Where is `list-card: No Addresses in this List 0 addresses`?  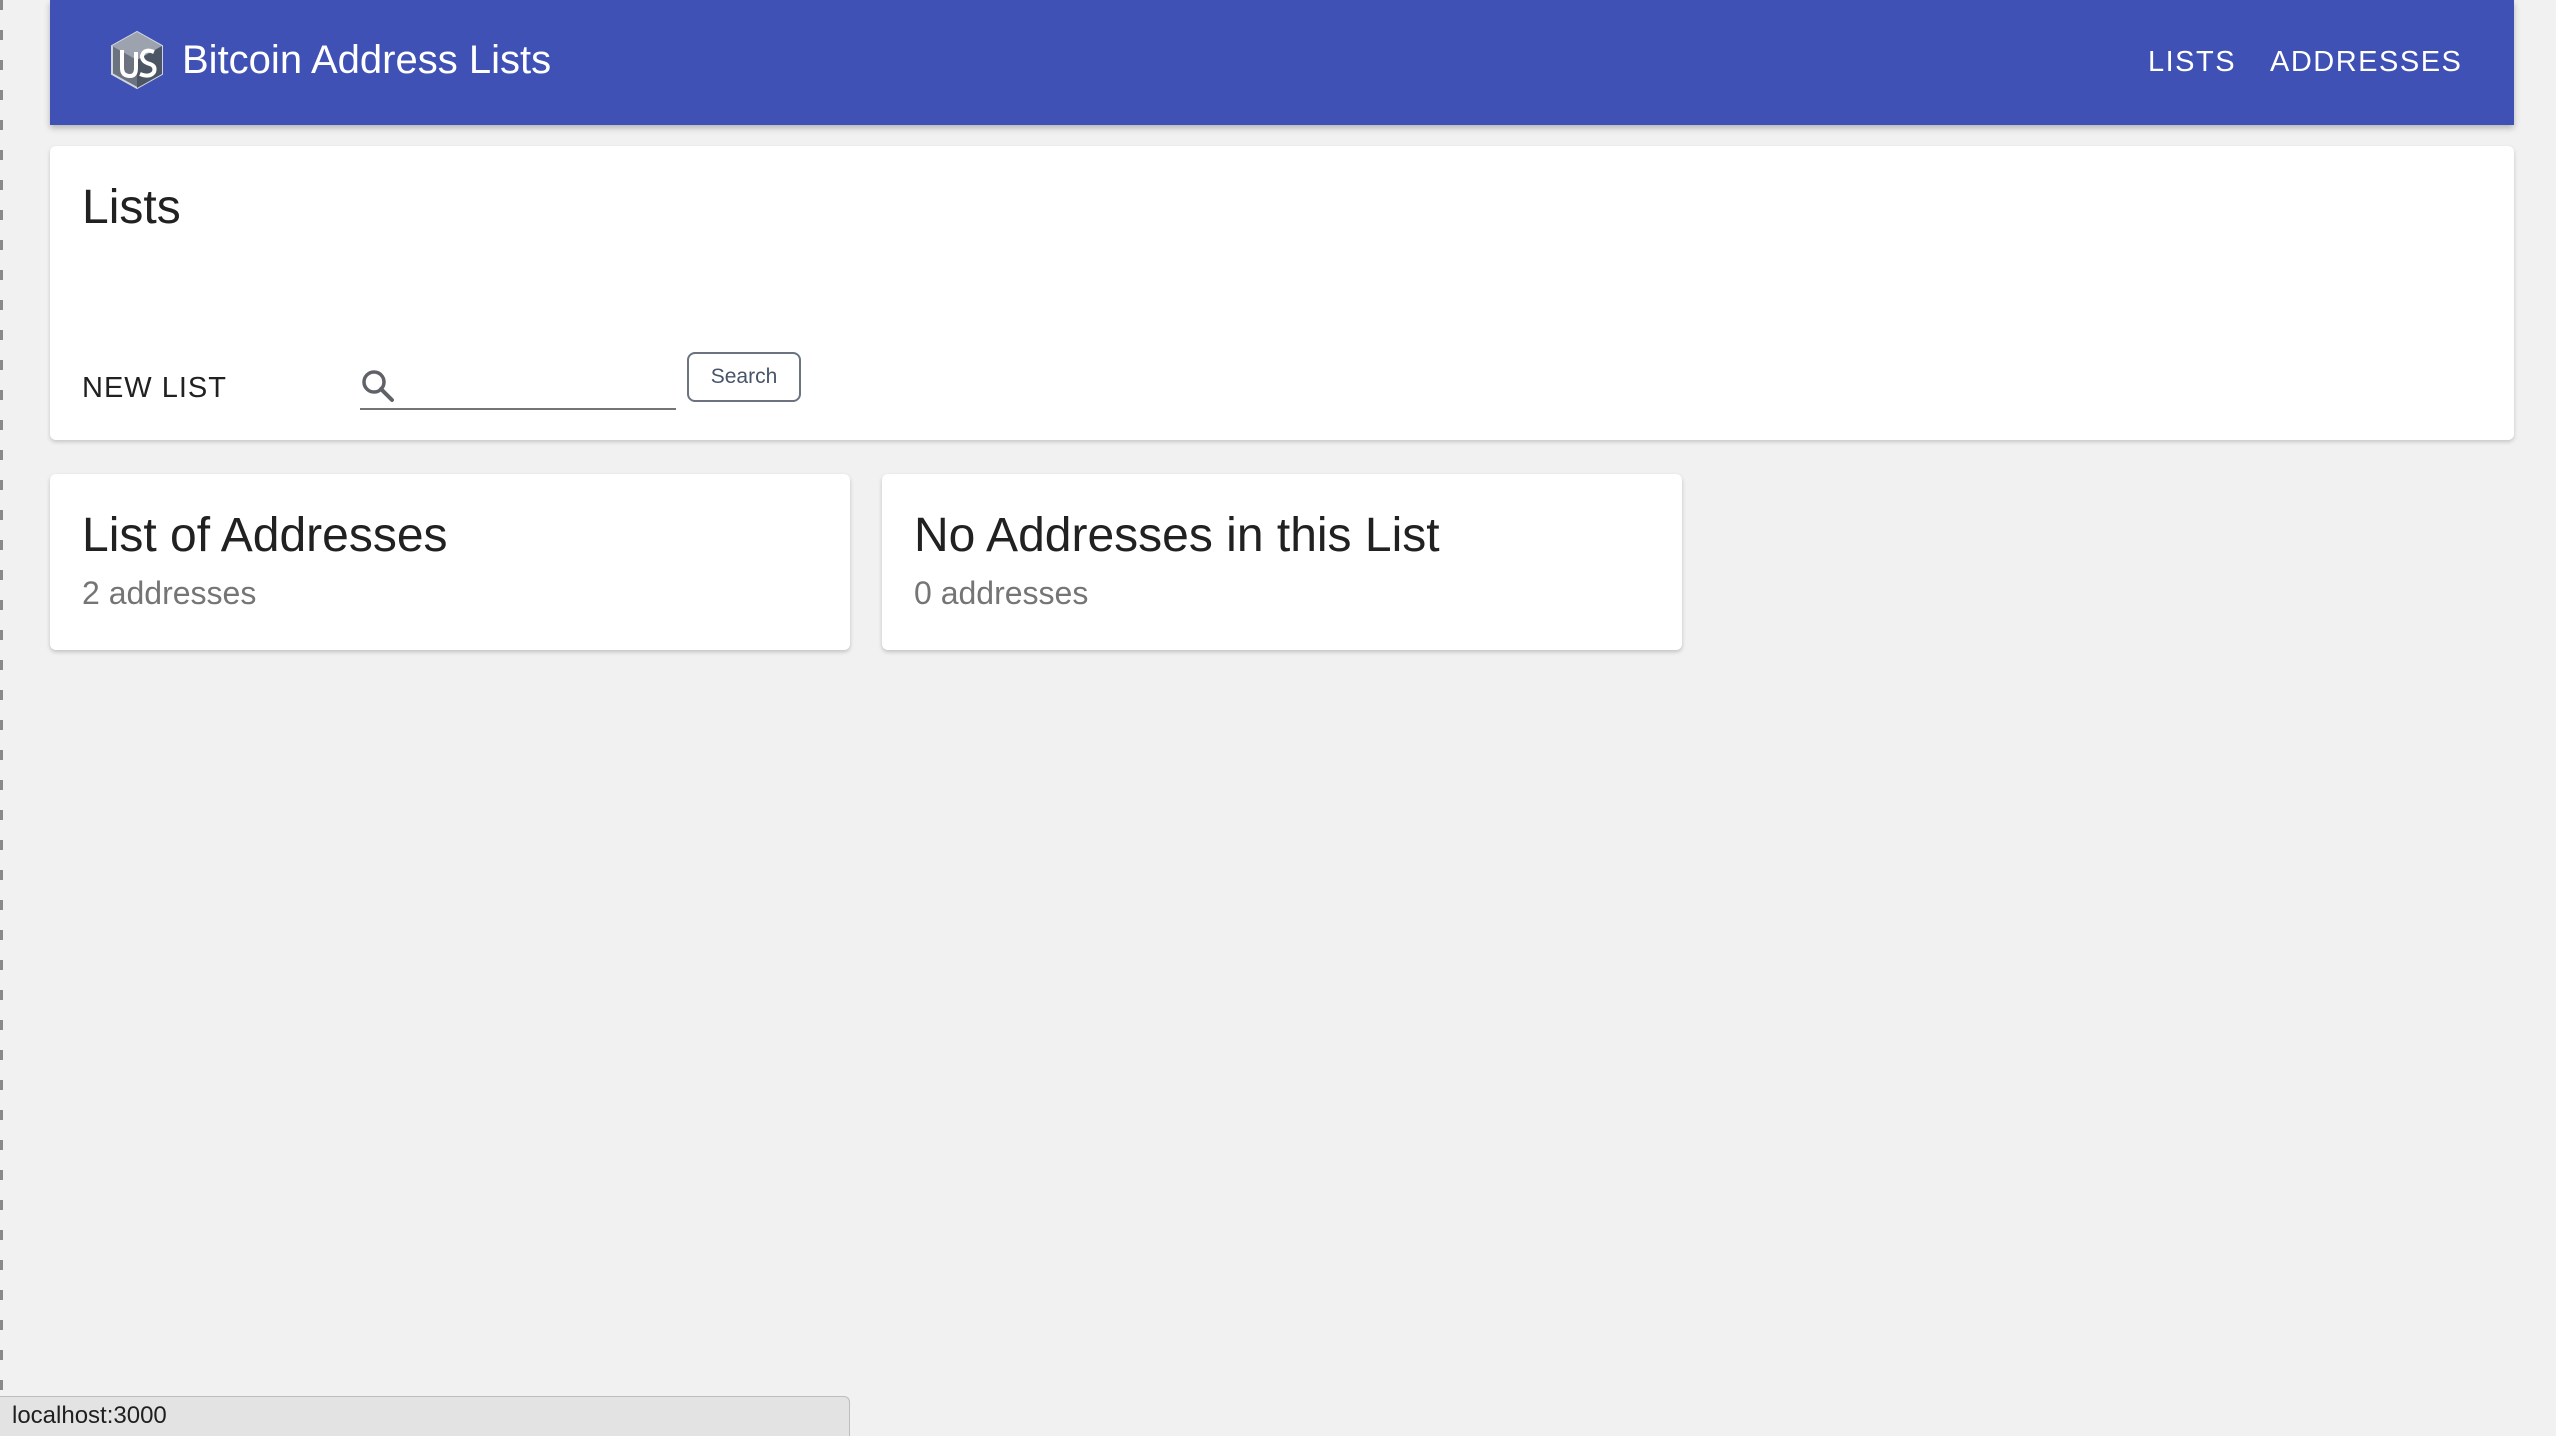 list-card: No Addresses in this List 0 addresses is located at coordinates (1282, 562).